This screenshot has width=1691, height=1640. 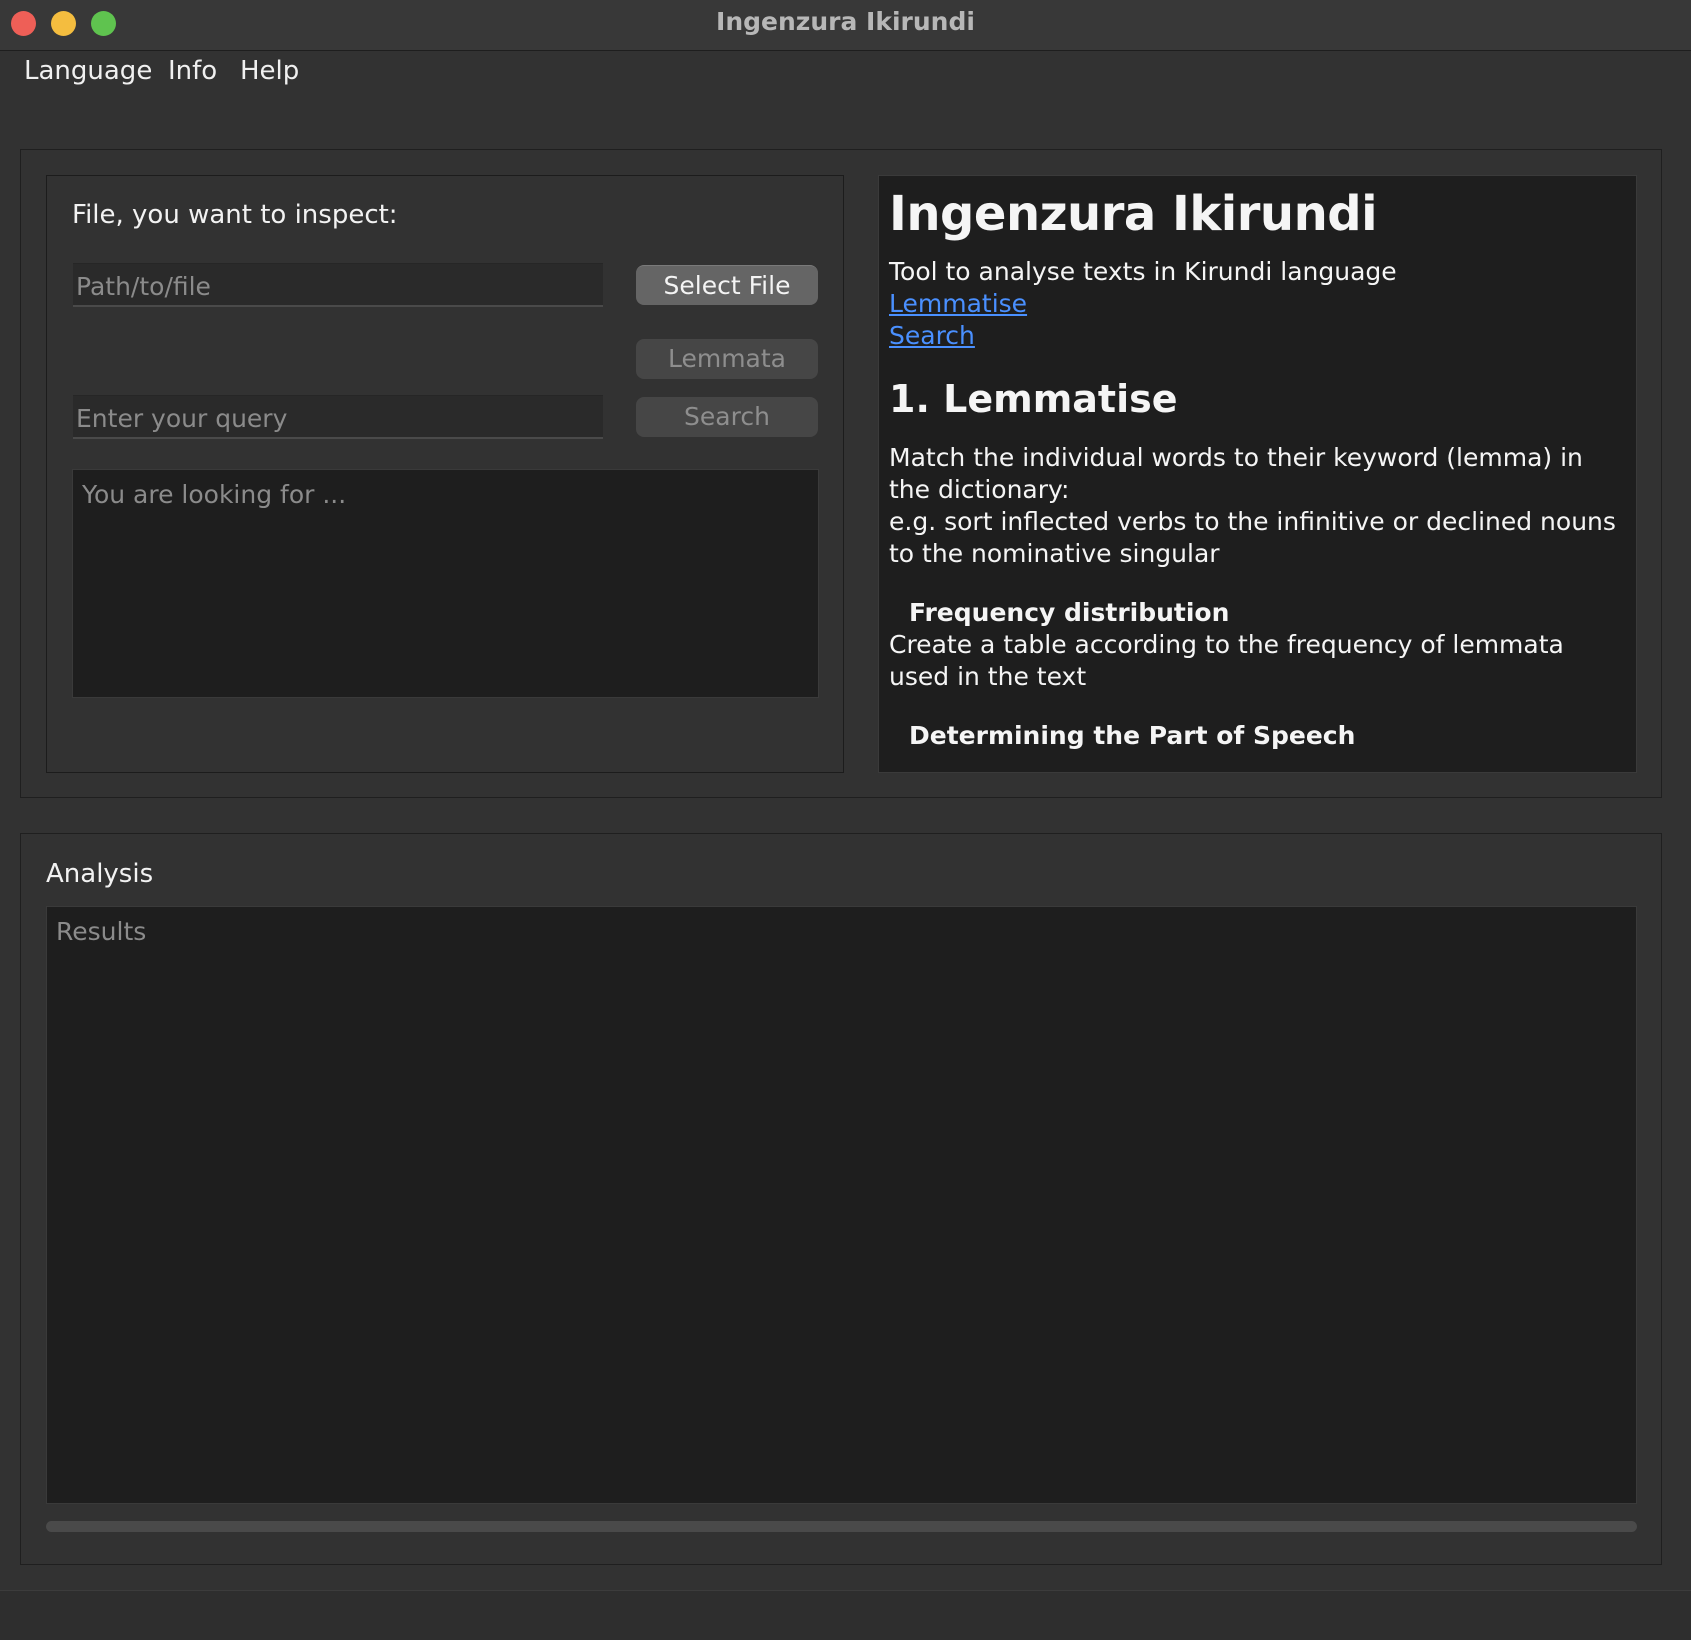 What do you see at coordinates (727, 285) in the screenshot?
I see `select-file-button: Select File` at bounding box center [727, 285].